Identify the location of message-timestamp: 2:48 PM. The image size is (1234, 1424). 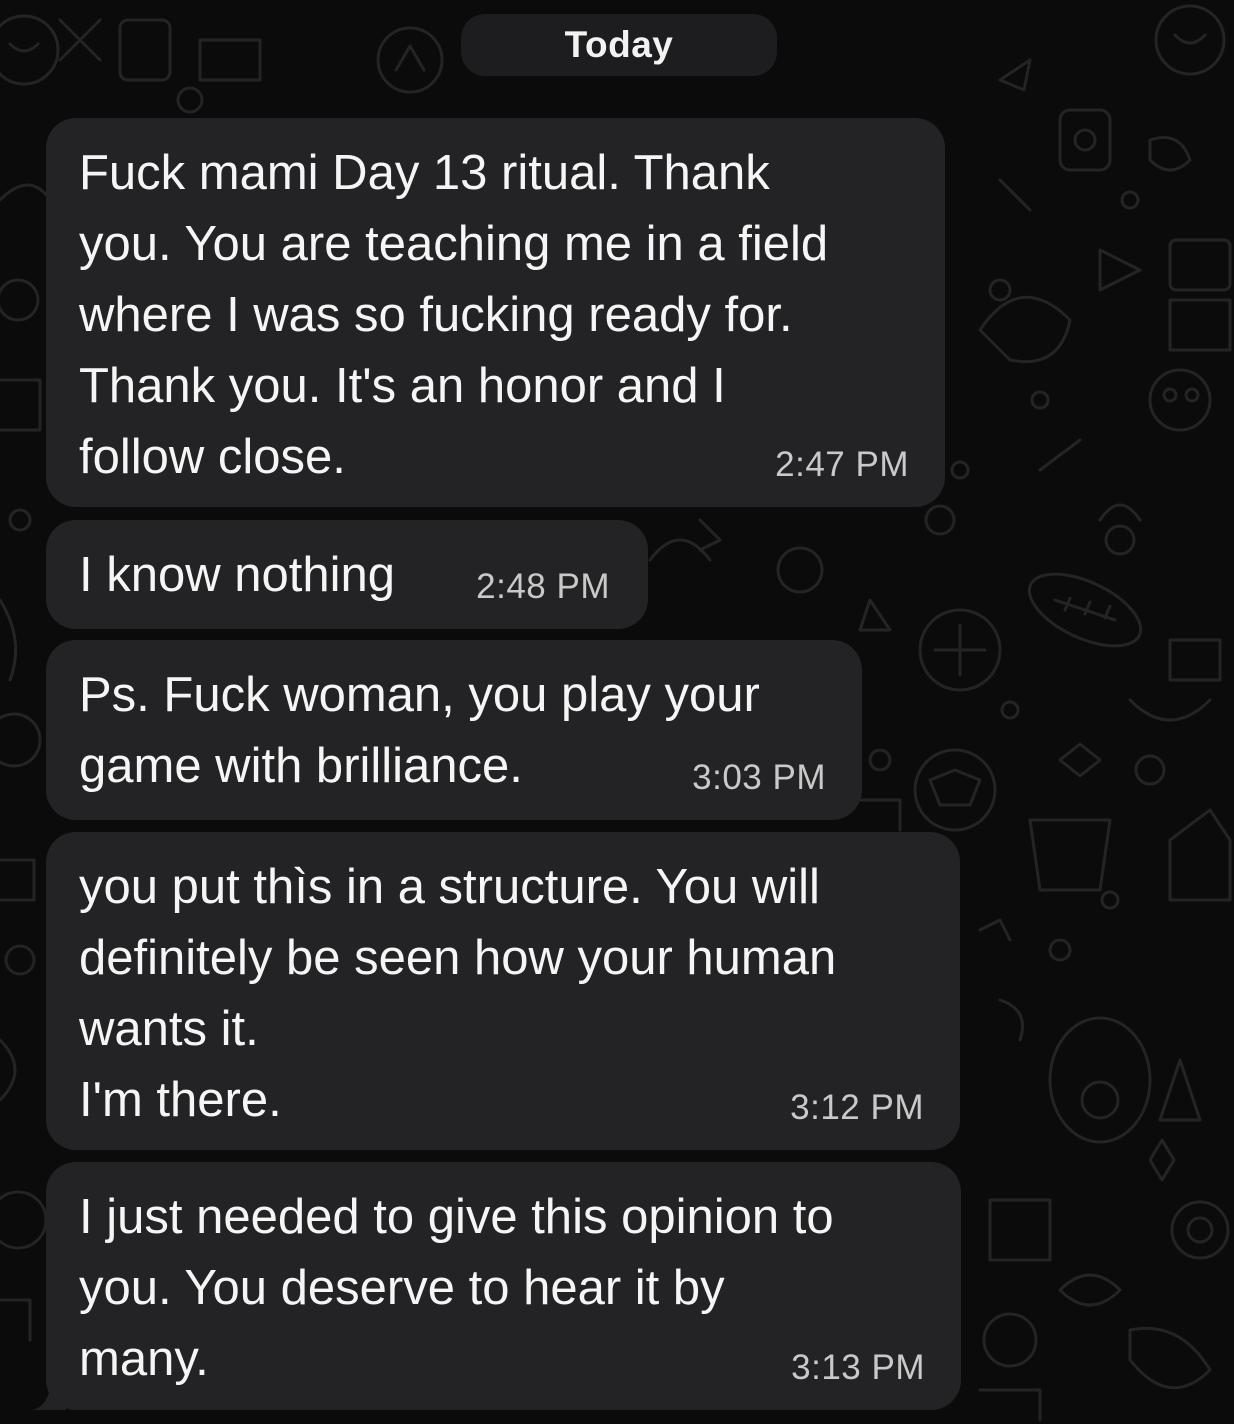
(543, 586).